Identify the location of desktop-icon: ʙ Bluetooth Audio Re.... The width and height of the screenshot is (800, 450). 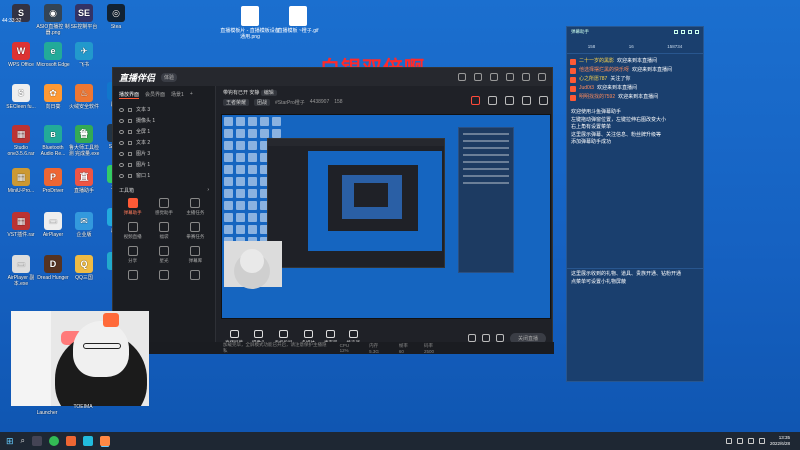
(53, 141).